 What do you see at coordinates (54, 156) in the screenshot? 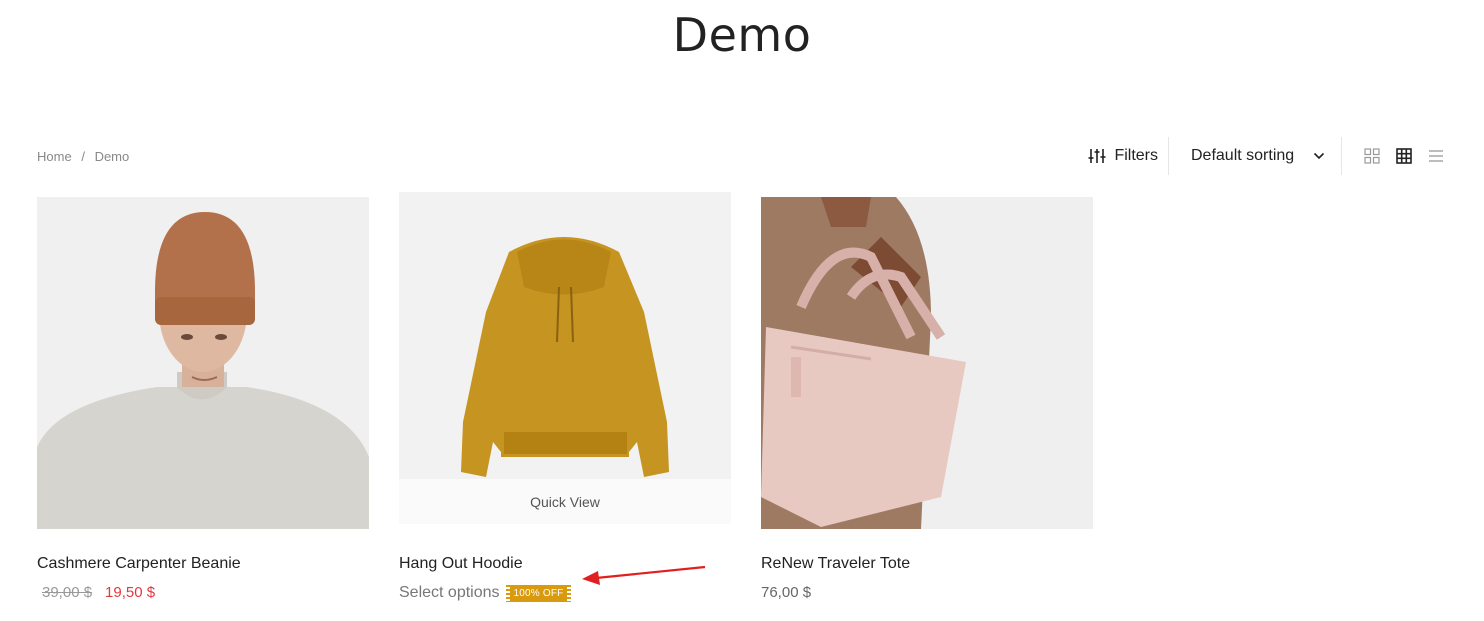
I see `breadcrumb-home-link: Home` at bounding box center [54, 156].